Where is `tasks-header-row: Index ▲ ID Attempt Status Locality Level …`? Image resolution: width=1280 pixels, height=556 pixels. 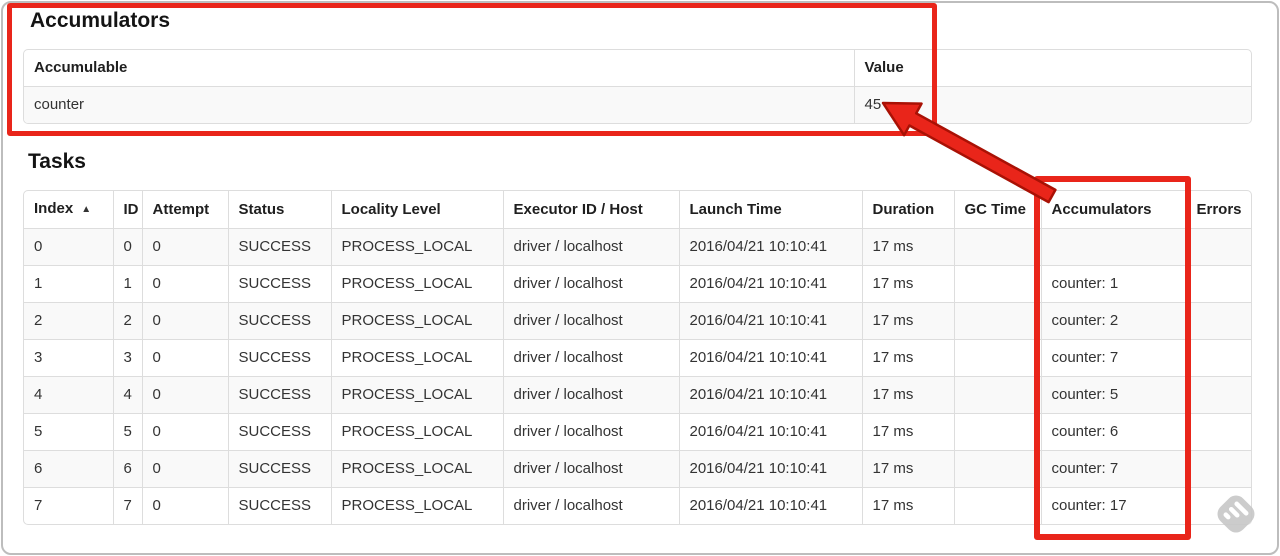
tasks-header-row: Index ▲ ID Attempt Status Locality Level … is located at coordinates (637, 210).